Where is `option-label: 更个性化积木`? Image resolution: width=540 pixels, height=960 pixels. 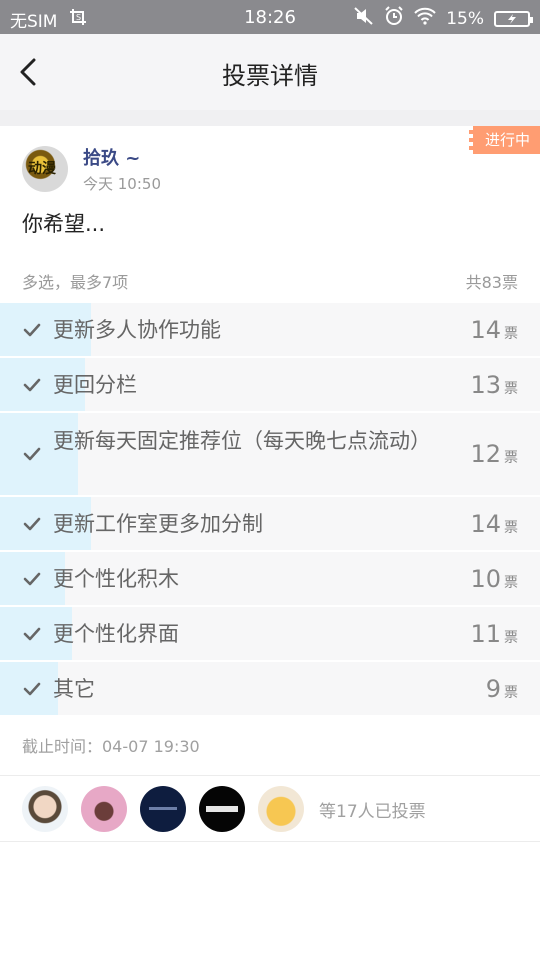
option-label: 更个性化积木 is located at coordinates (116, 579).